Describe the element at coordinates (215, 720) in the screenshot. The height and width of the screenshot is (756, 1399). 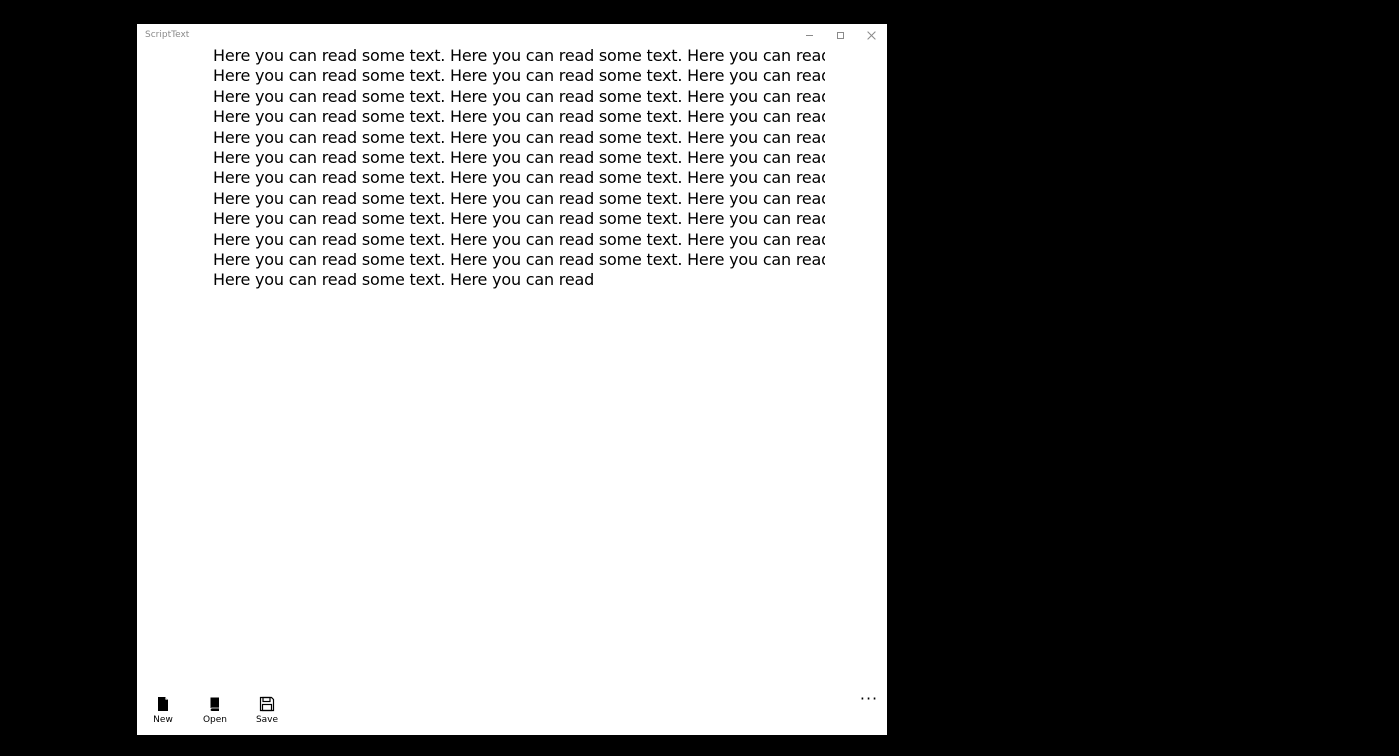
I see `open-button-label: Open` at that location.